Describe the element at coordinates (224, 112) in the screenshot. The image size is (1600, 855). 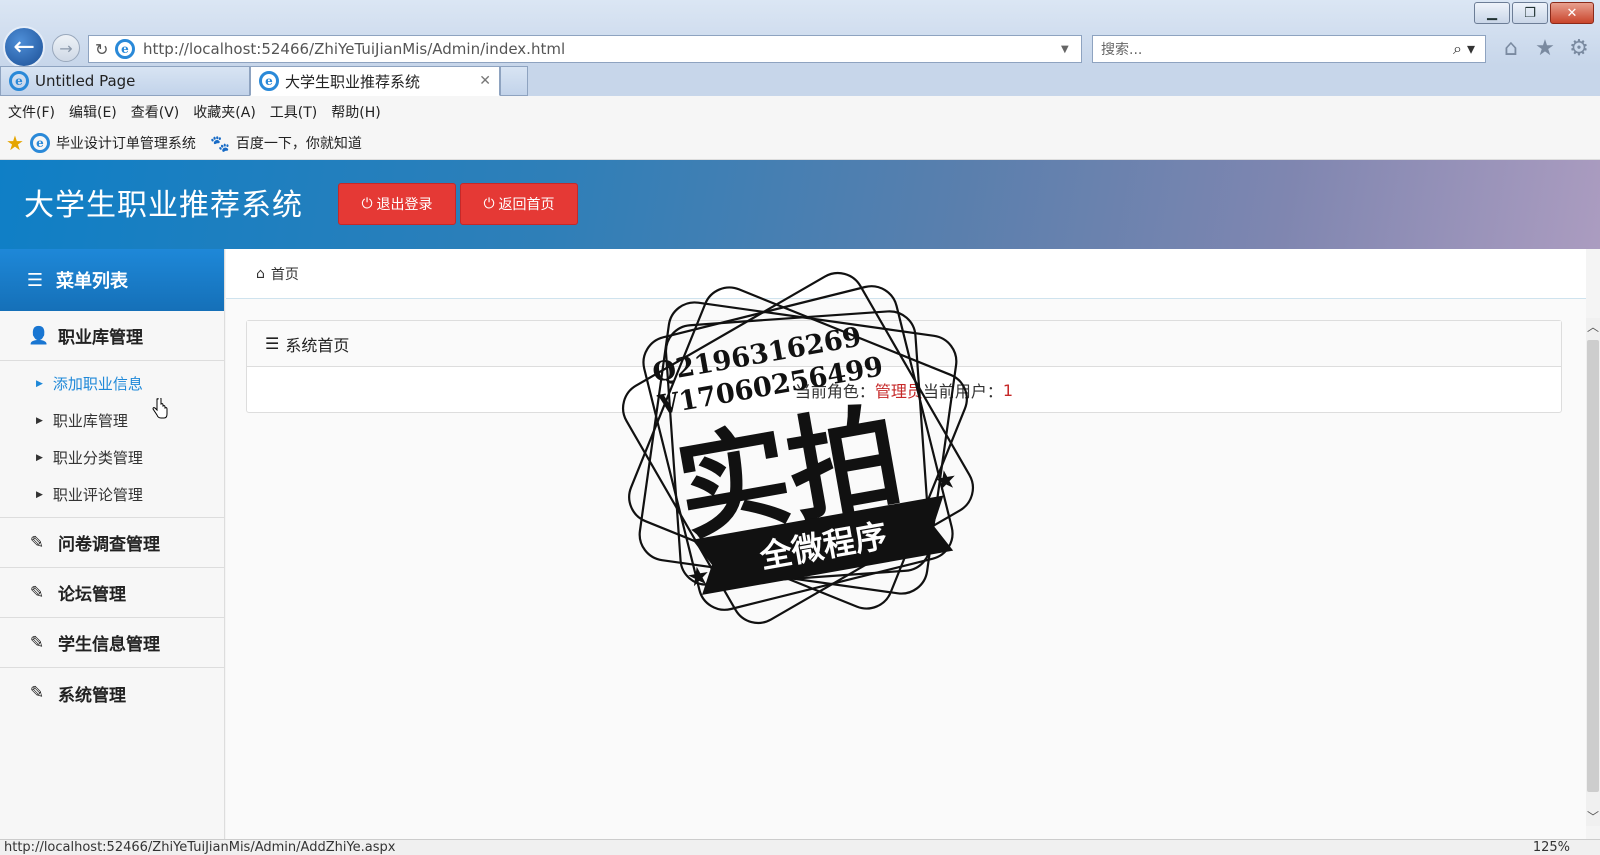
I see `menu-favorites: 收藏夹(A)` at that location.